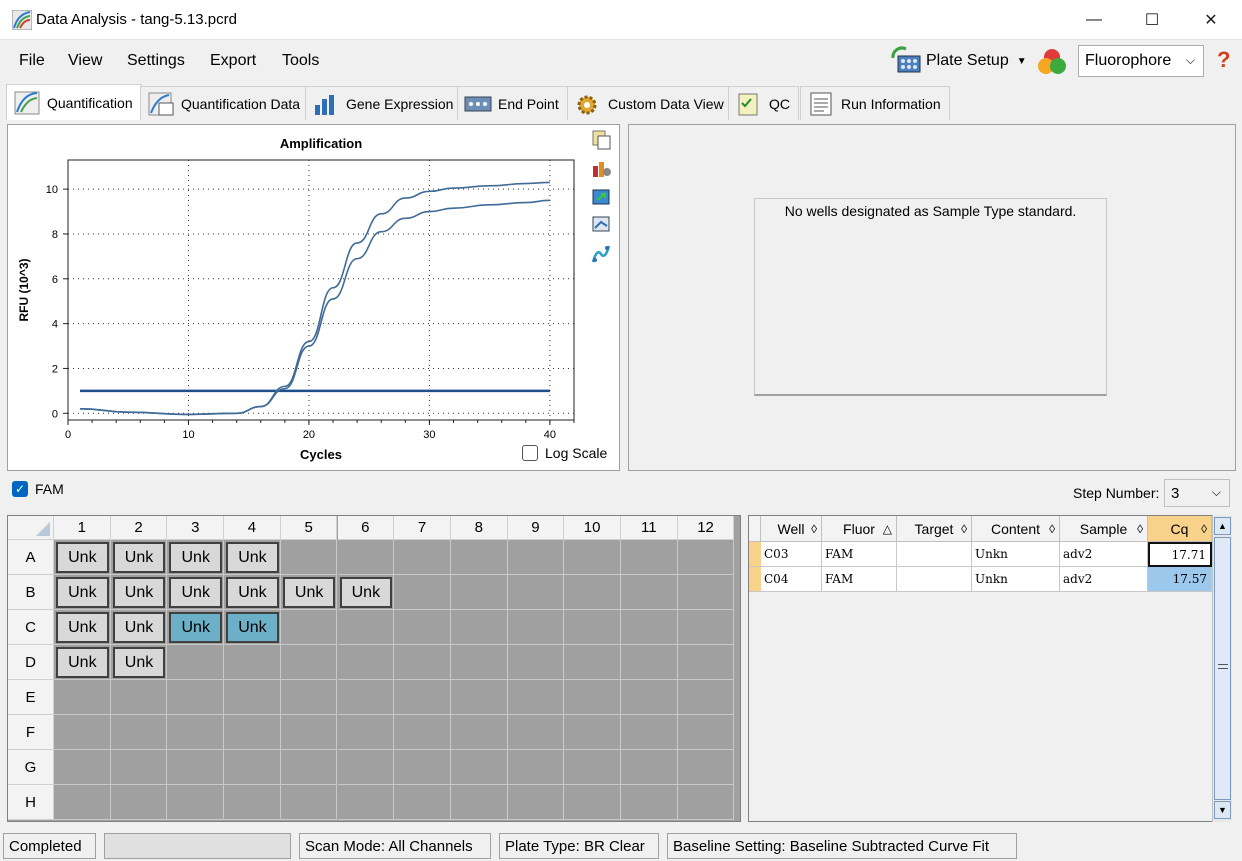 This screenshot has width=1242, height=861. I want to click on table-cell-well: C04, so click(791, 579).